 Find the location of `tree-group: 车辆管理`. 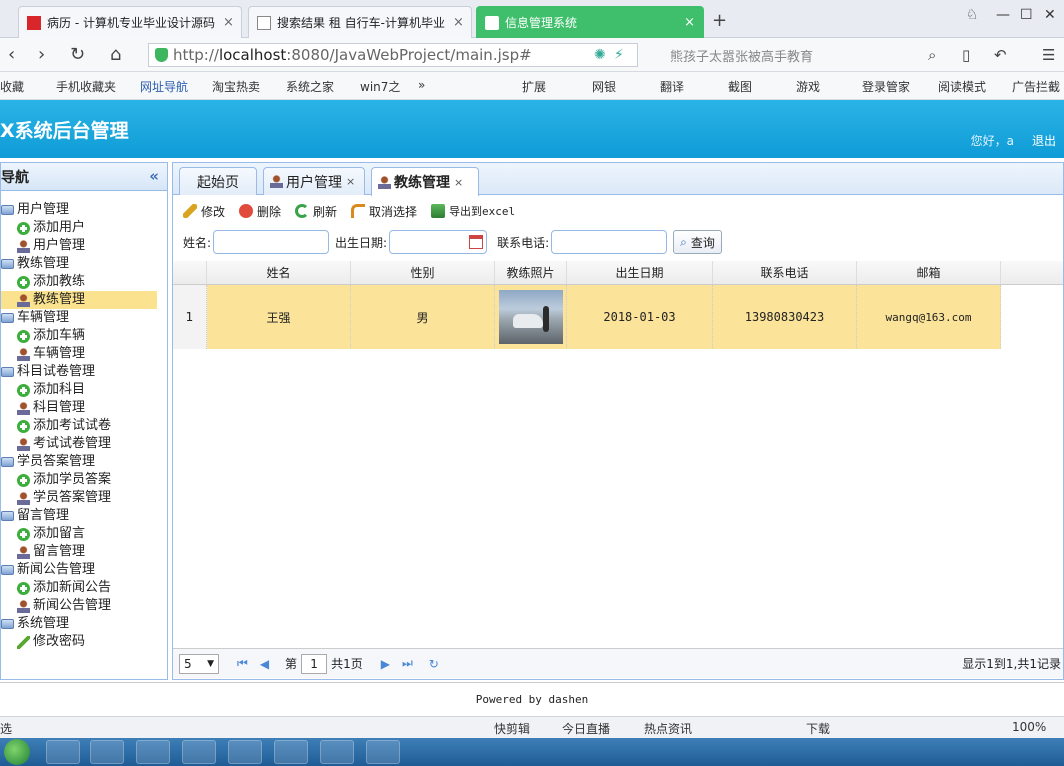

tree-group: 车辆管理 is located at coordinates (84, 318).